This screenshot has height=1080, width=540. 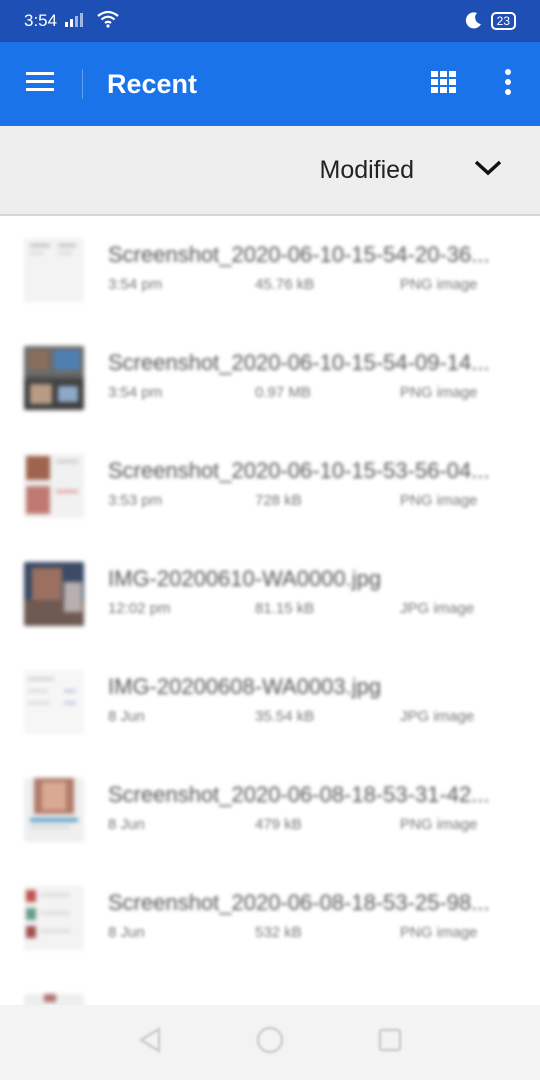 I want to click on menu-icon, so click(x=41, y=84).